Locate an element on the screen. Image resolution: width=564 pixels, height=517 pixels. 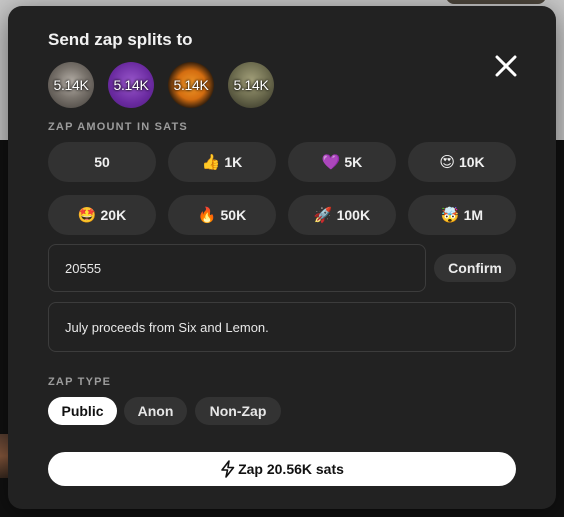
zap-submit-button: Zap 20.56K sats is located at coordinates (282, 469).